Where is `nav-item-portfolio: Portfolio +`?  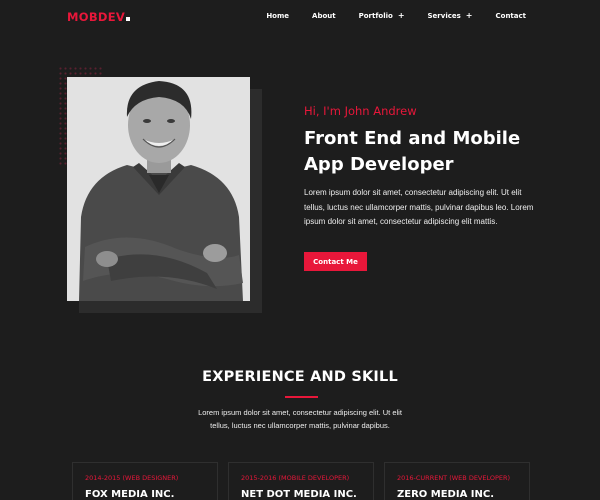 nav-item-portfolio: Portfolio + is located at coordinates (381, 16).